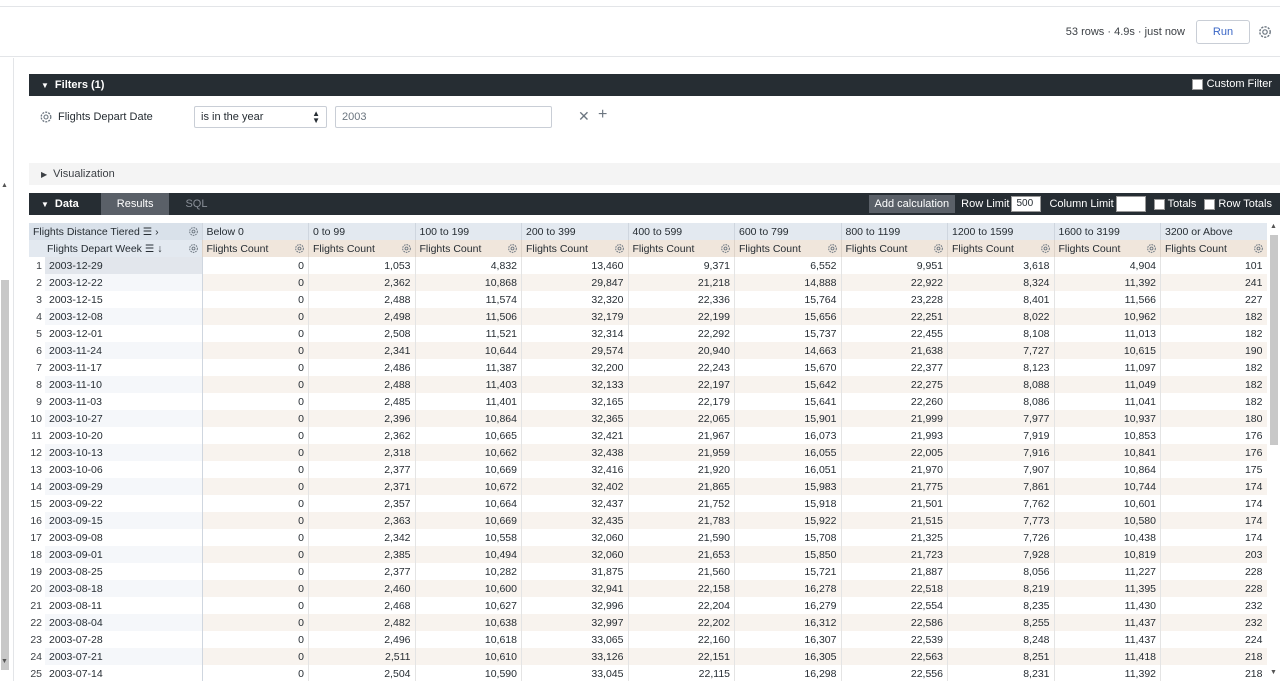 This screenshot has width=1280, height=681. What do you see at coordinates (575, 656) in the screenshot?
I see `flights-count-cell: 33,126` at bounding box center [575, 656].